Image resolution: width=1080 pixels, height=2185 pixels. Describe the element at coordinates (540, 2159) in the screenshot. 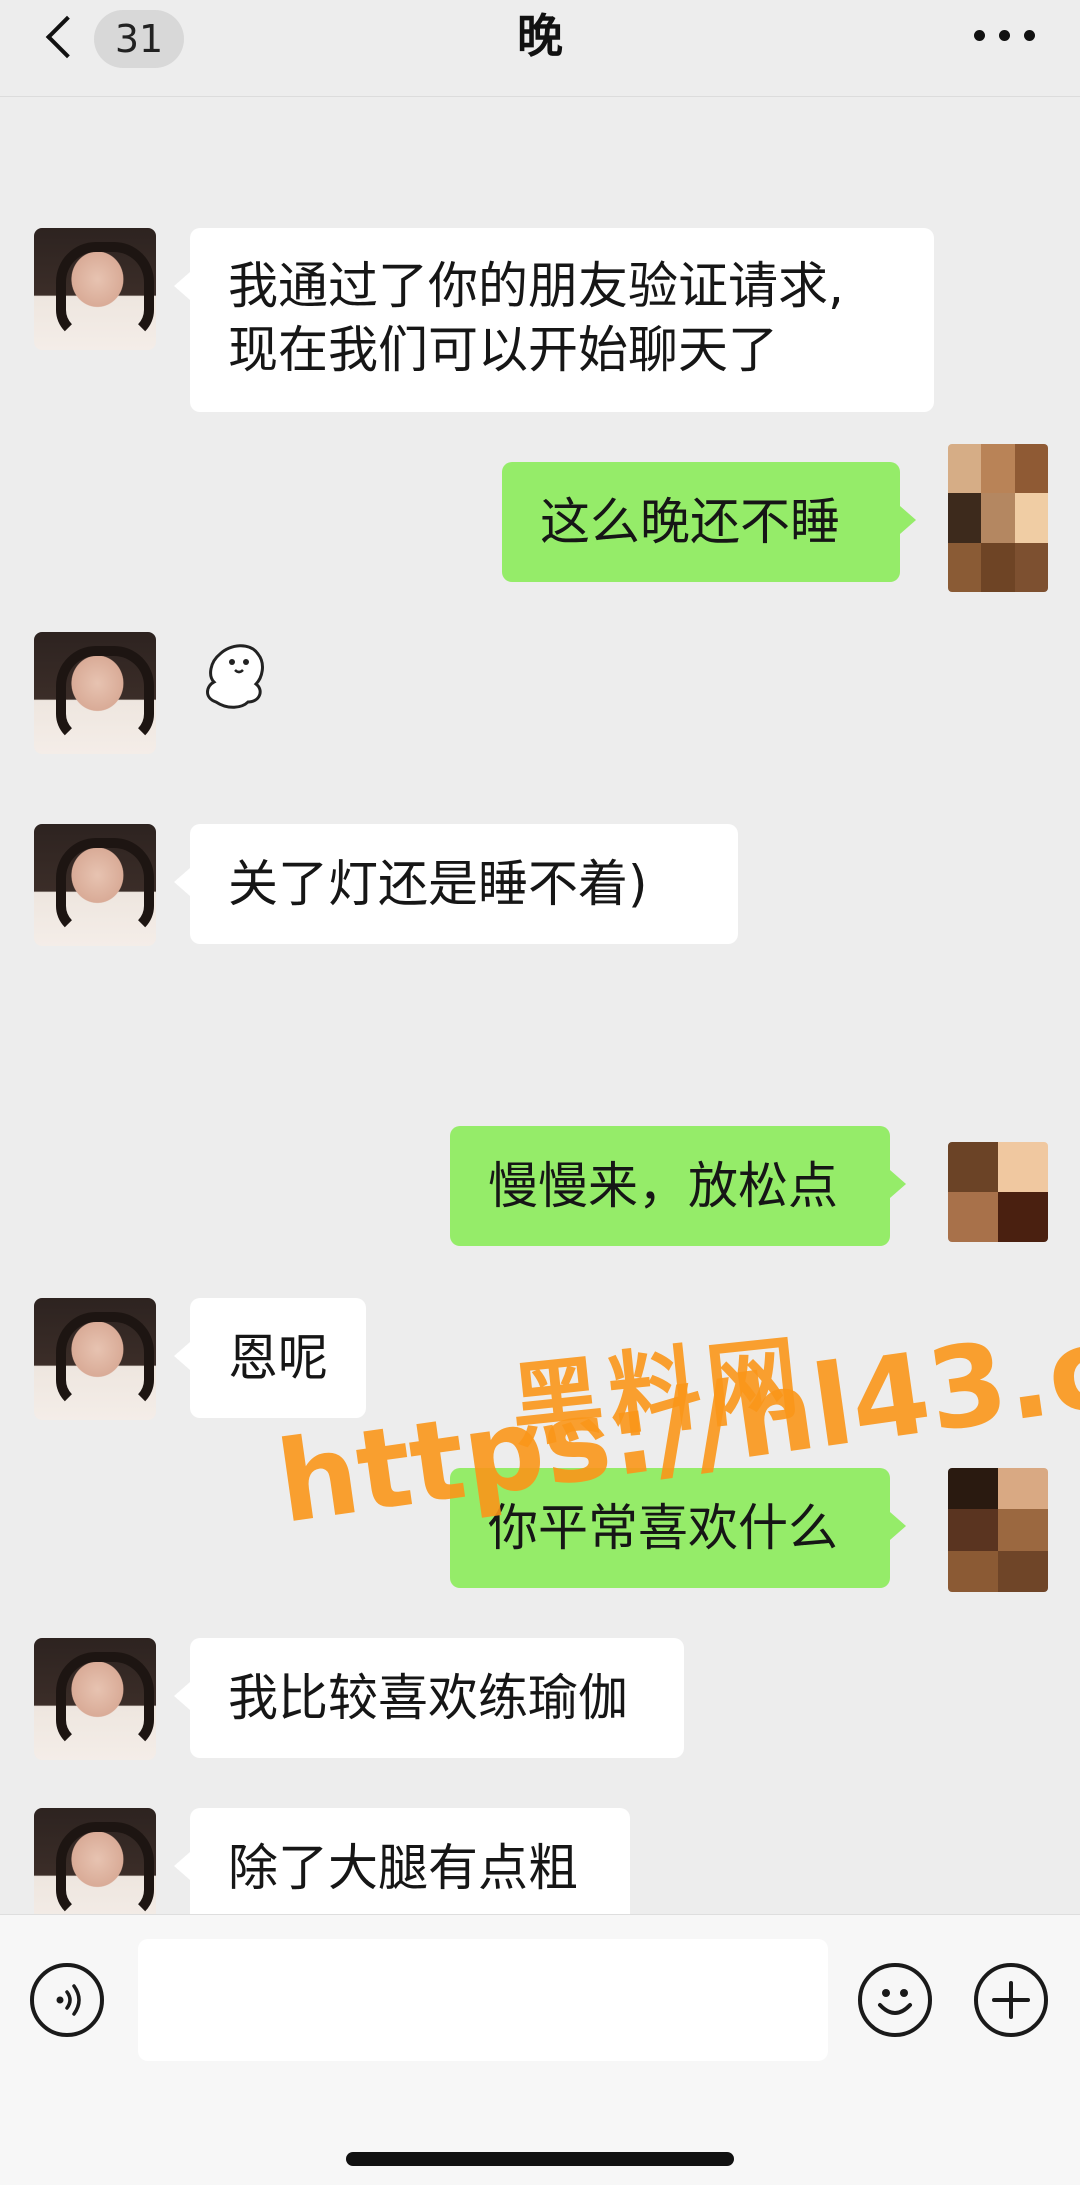

I see `home-indicator` at that location.